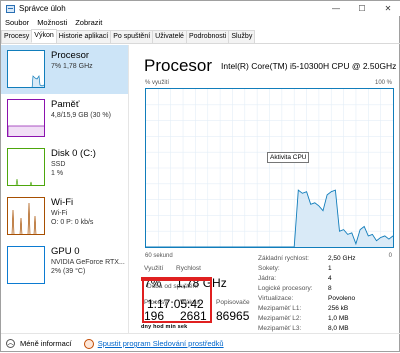 This screenshot has width=400, height=353. What do you see at coordinates (338, 328) in the screenshot?
I see `info-value-l3: 8,0 MB` at bounding box center [338, 328].